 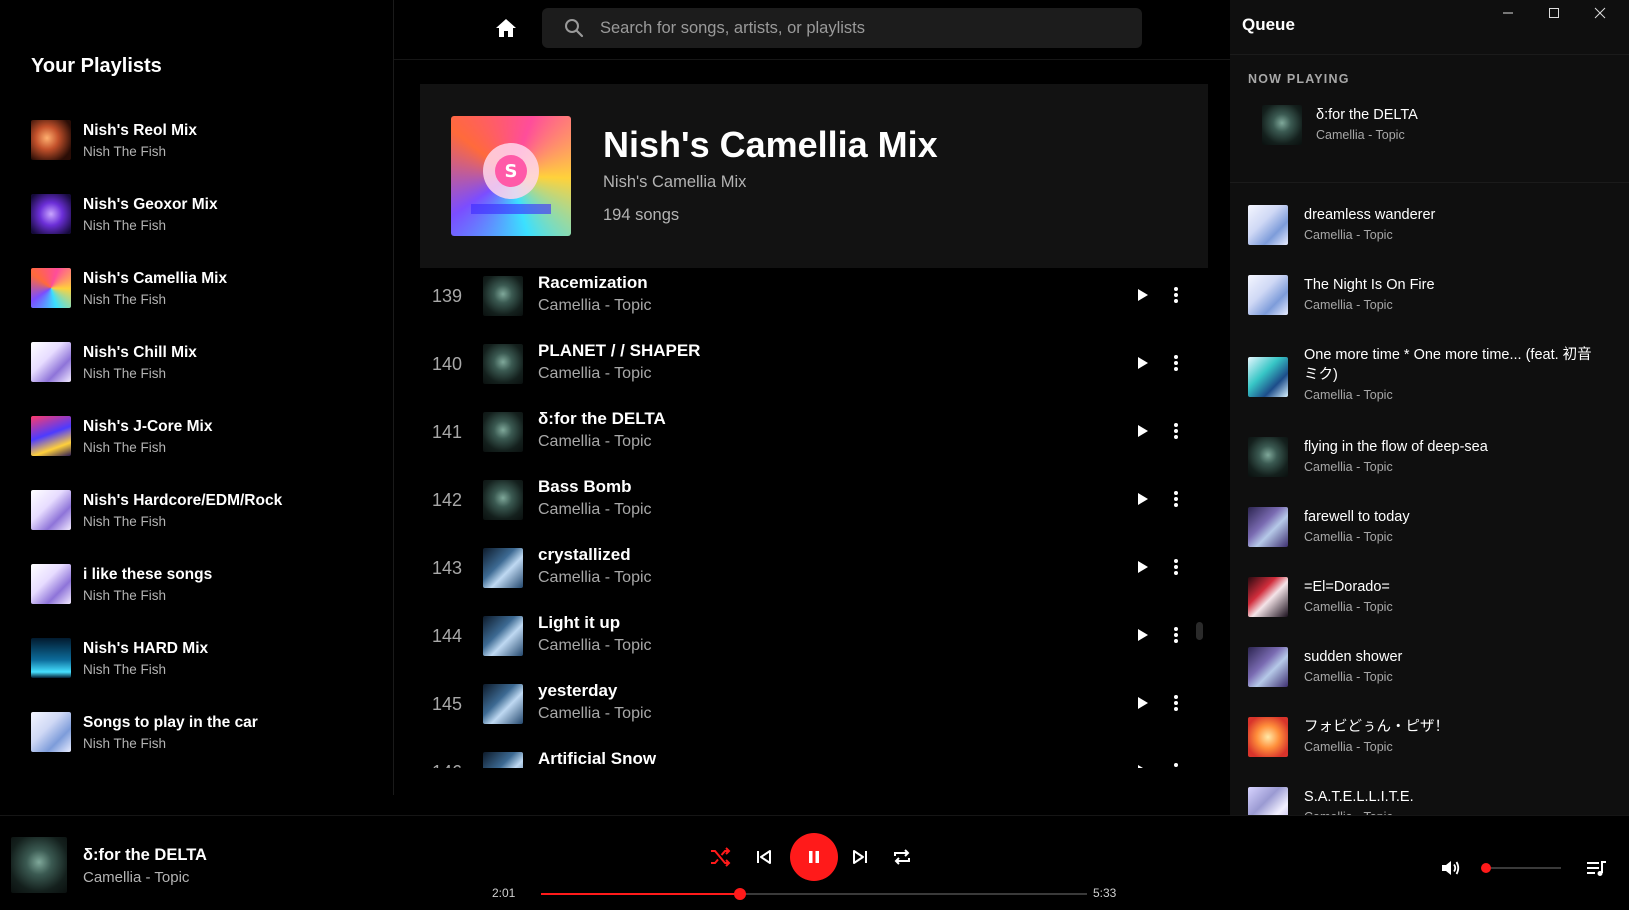 I want to click on previous-button, so click(x=764, y=857).